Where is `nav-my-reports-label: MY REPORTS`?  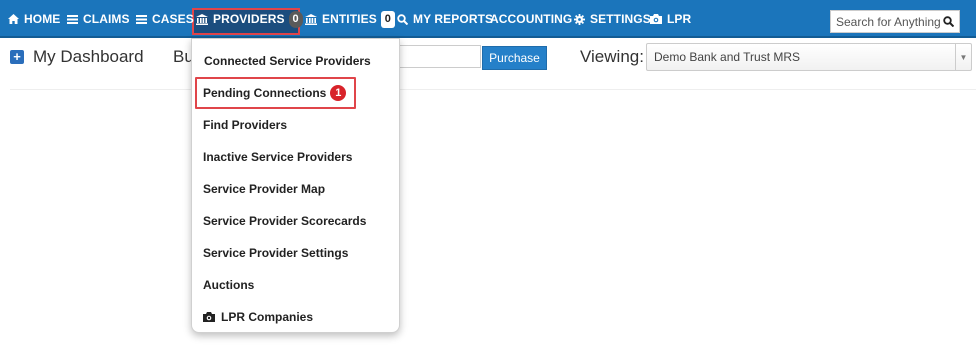 nav-my-reports-label: MY REPORTS is located at coordinates (453, 19).